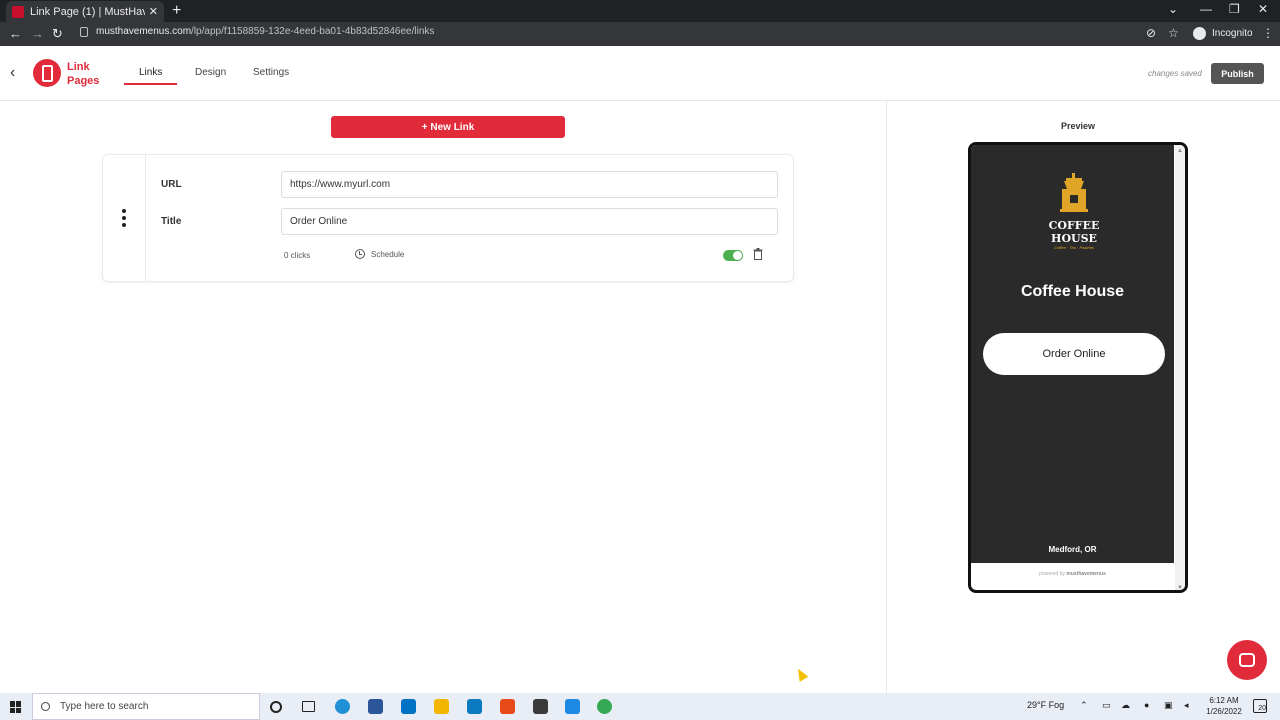 This screenshot has width=1280, height=720. I want to click on preview-order-online-button: Order Online, so click(1074, 354).